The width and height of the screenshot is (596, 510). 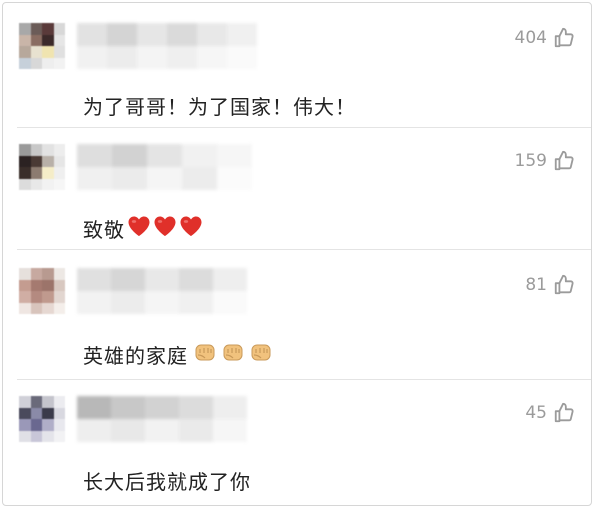 I want to click on comment-text: 为了哥哥！为了国家！伟大！, so click(x=219, y=105).